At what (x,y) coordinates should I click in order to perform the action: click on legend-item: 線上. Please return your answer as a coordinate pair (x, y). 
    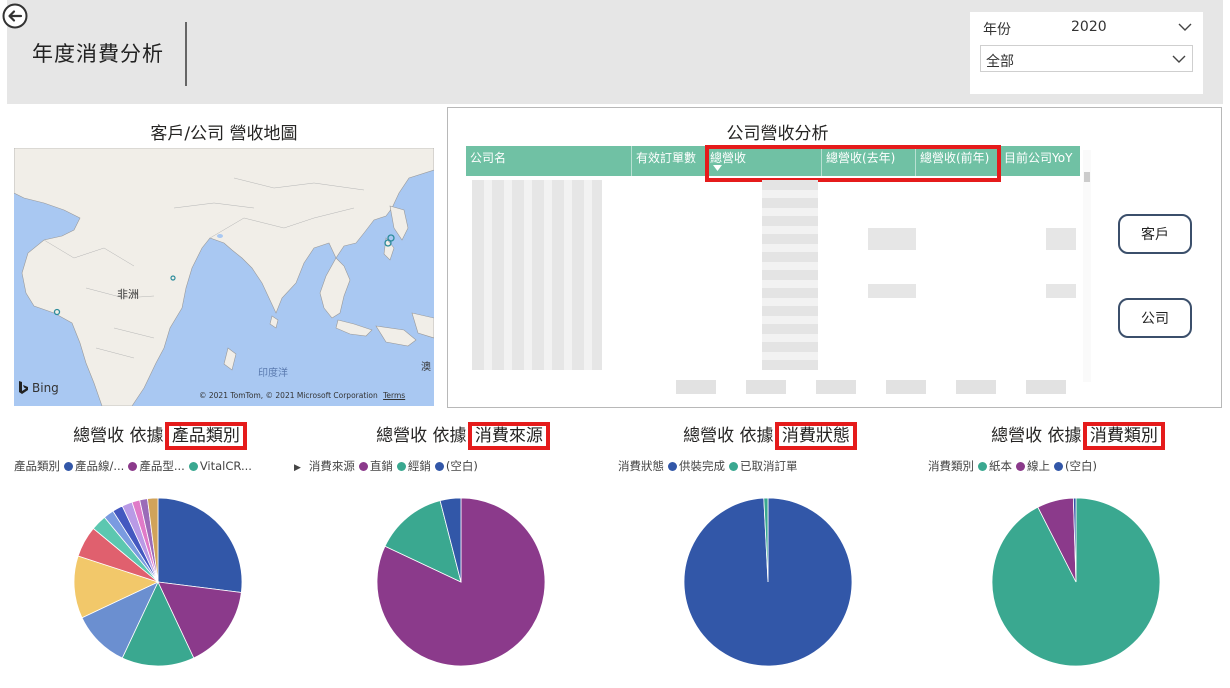
    Looking at the image, I should click on (1031, 466).